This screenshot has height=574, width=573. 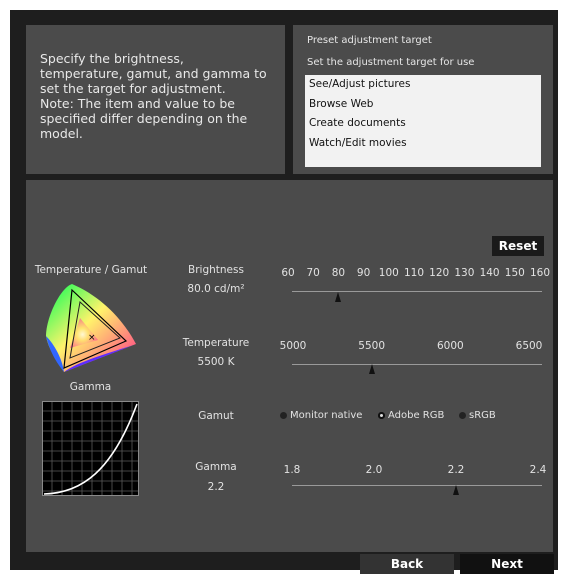 I want to click on gamut-option-label: sRGB, so click(x=482, y=415).